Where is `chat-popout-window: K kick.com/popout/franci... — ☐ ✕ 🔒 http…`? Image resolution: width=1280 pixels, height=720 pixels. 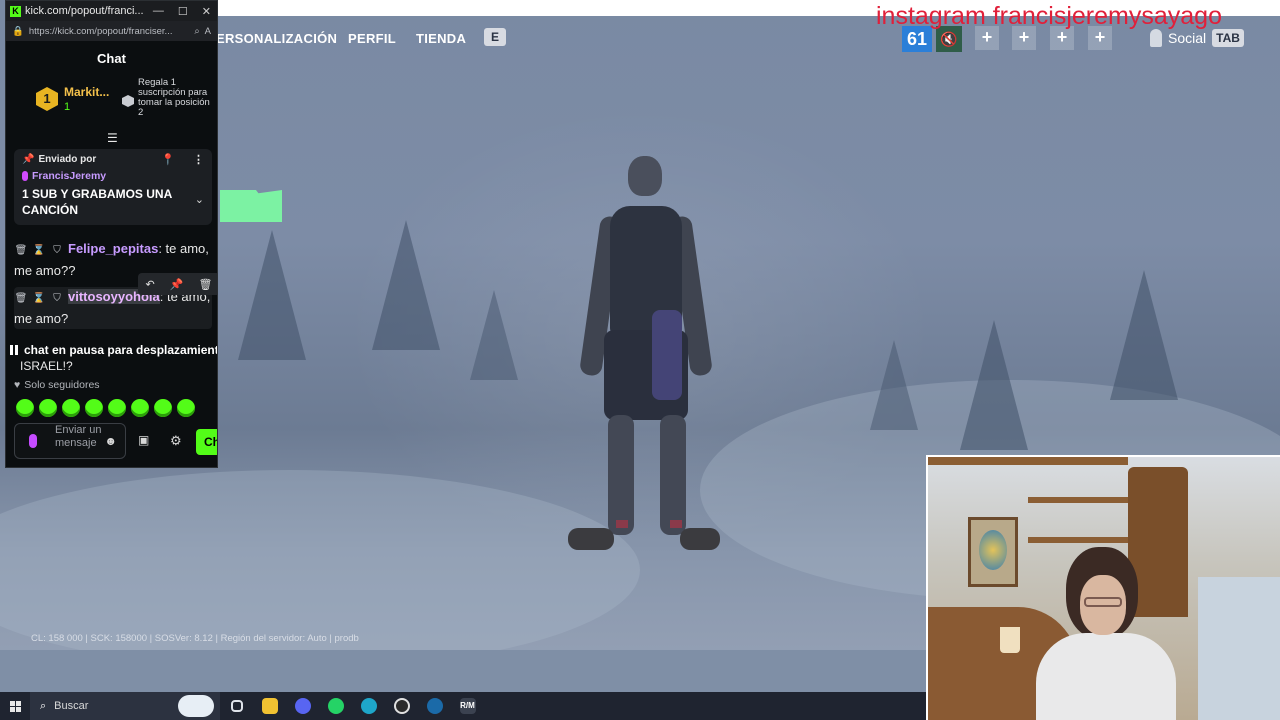
chat-popout-window: K kick.com/popout/franci... — ☐ ✕ 🔒 http… is located at coordinates (111, 234).